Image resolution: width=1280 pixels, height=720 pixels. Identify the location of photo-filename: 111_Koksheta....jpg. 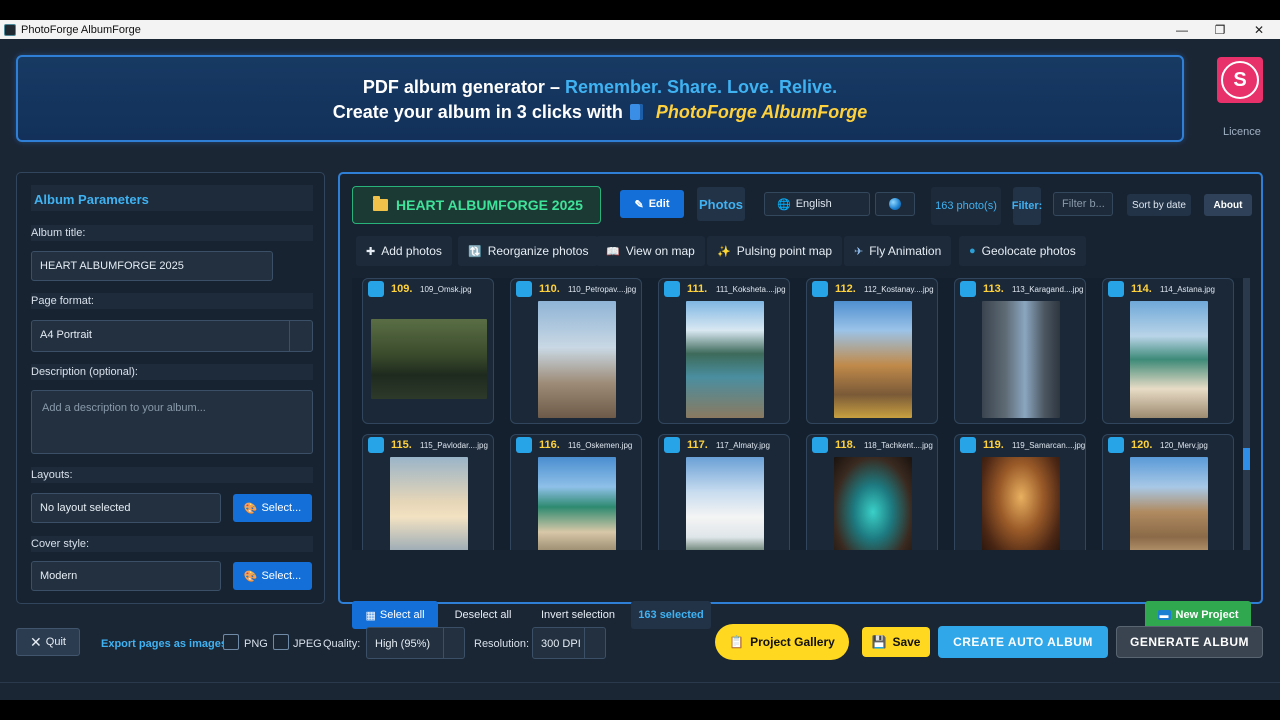
(751, 289).